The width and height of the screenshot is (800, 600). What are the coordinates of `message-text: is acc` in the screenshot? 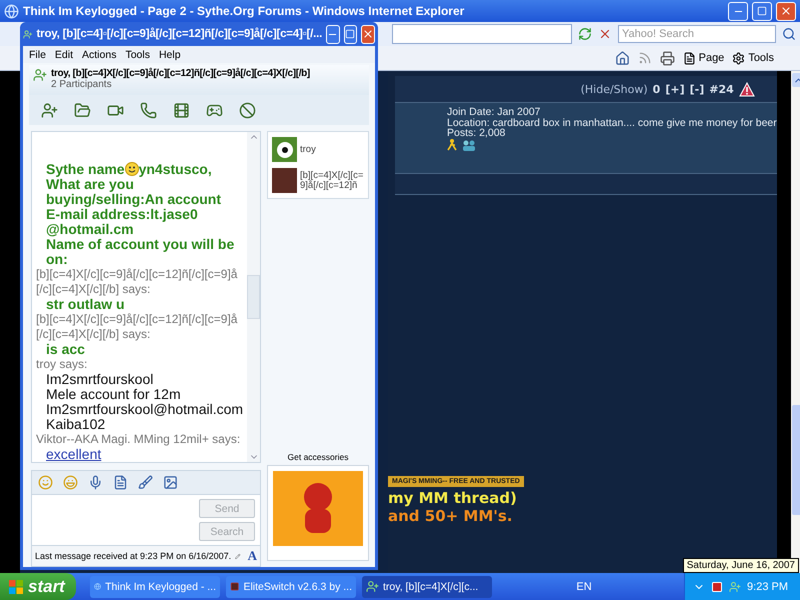 It's located at (65, 349).